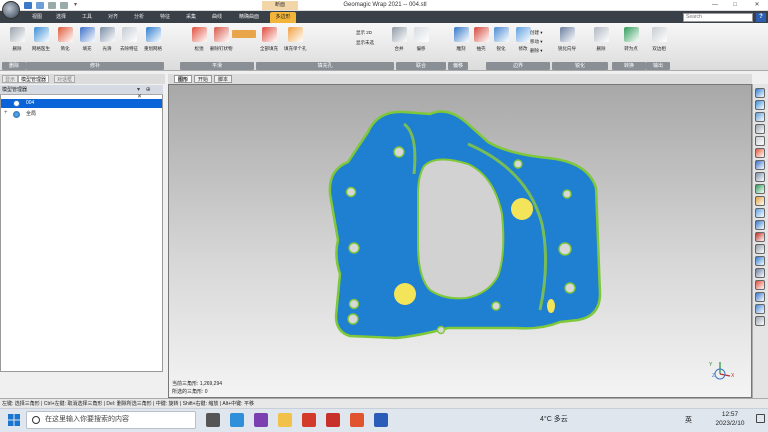  What do you see at coordinates (65, 39) in the screenshot?
I see `ribbon-button-2: 简化` at bounding box center [65, 39].